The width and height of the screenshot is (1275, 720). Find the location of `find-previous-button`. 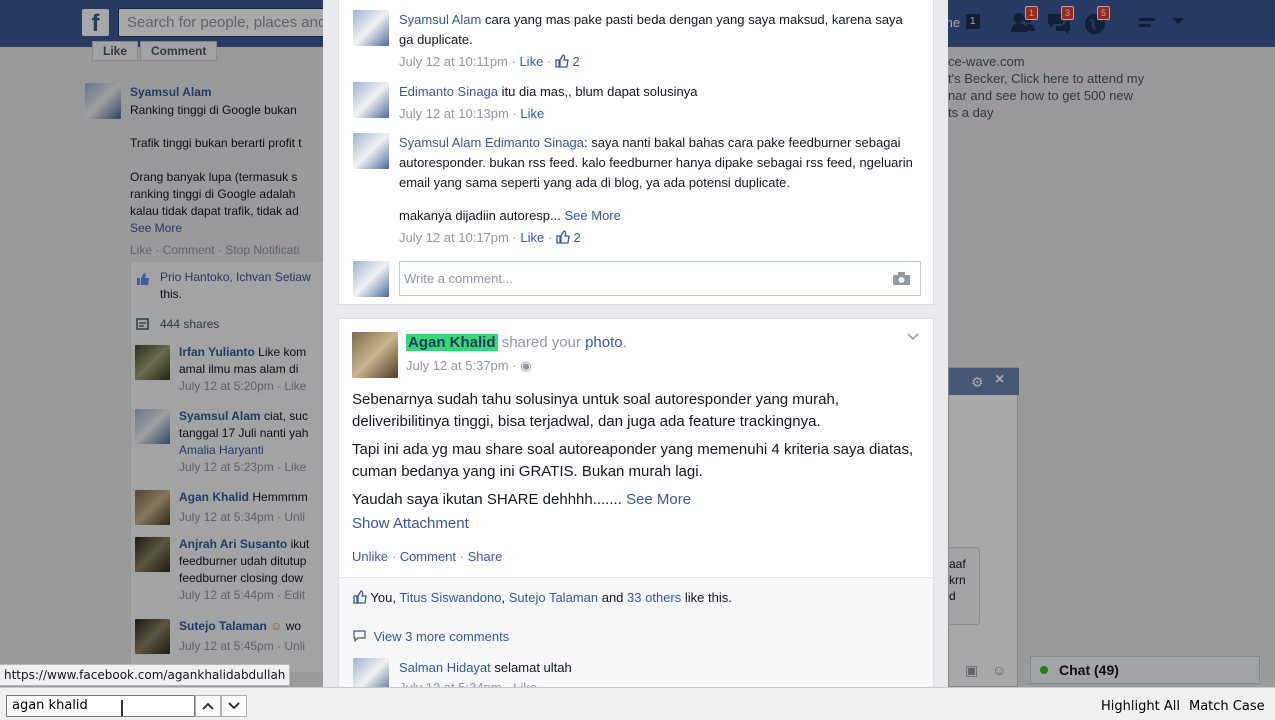

find-previous-button is located at coordinates (208, 706).